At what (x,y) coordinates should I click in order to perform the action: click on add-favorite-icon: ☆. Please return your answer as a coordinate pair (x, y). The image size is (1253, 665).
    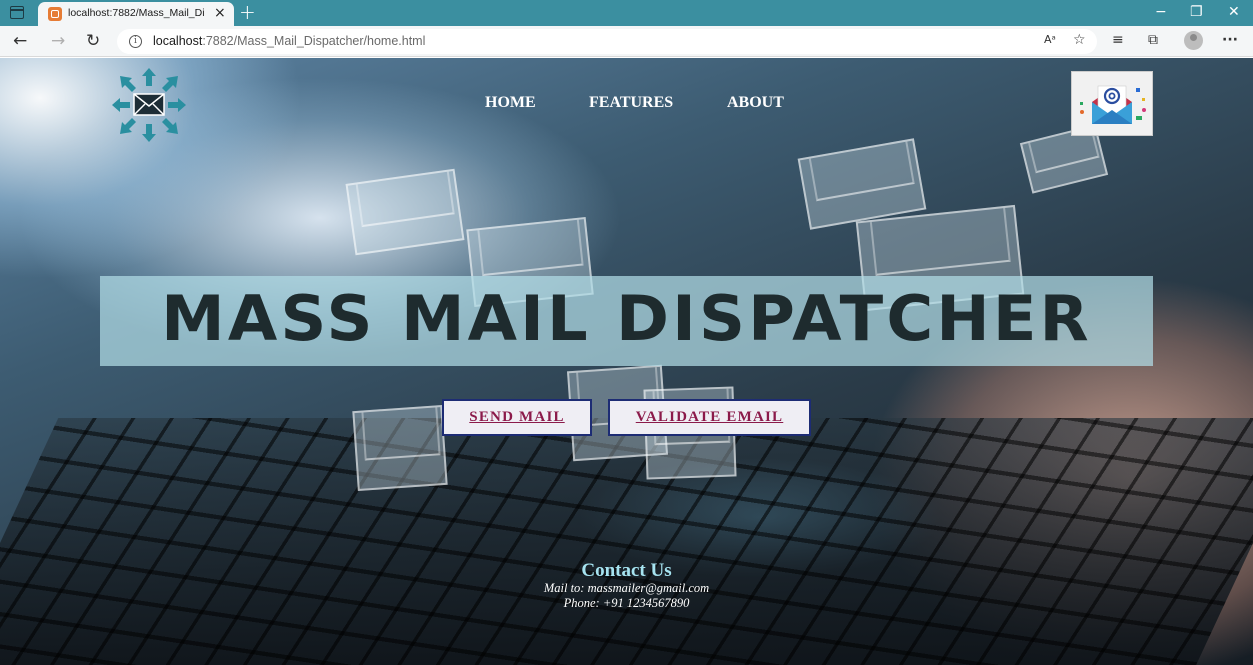
    Looking at the image, I should click on (1079, 40).